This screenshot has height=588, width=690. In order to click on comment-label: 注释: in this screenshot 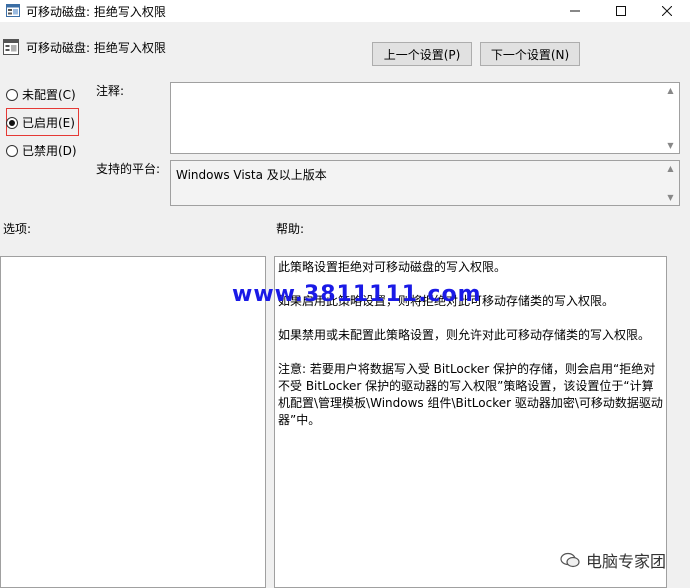, I will do `click(110, 91)`.